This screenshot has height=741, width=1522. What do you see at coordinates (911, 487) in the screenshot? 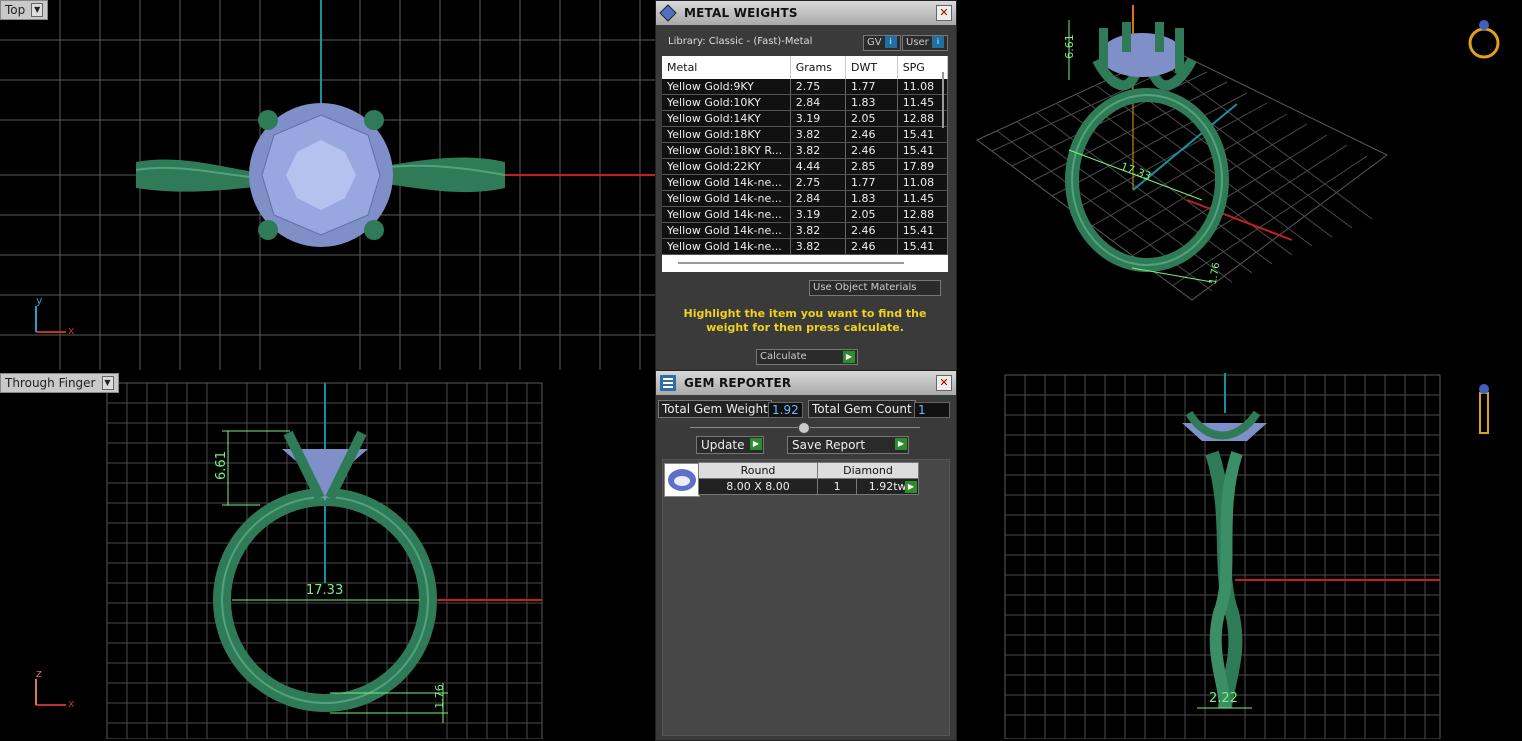
I see `gem-row-arrow-icon: ▶` at bounding box center [911, 487].